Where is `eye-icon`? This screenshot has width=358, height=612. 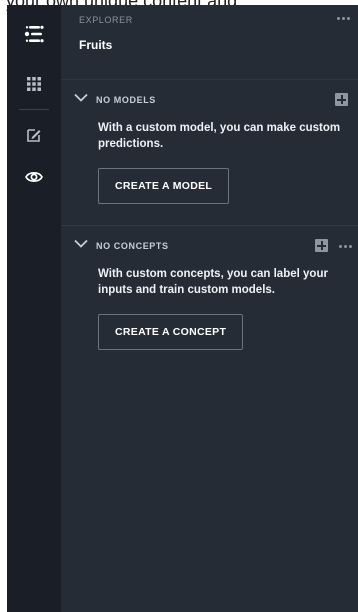 eye-icon is located at coordinates (34, 177).